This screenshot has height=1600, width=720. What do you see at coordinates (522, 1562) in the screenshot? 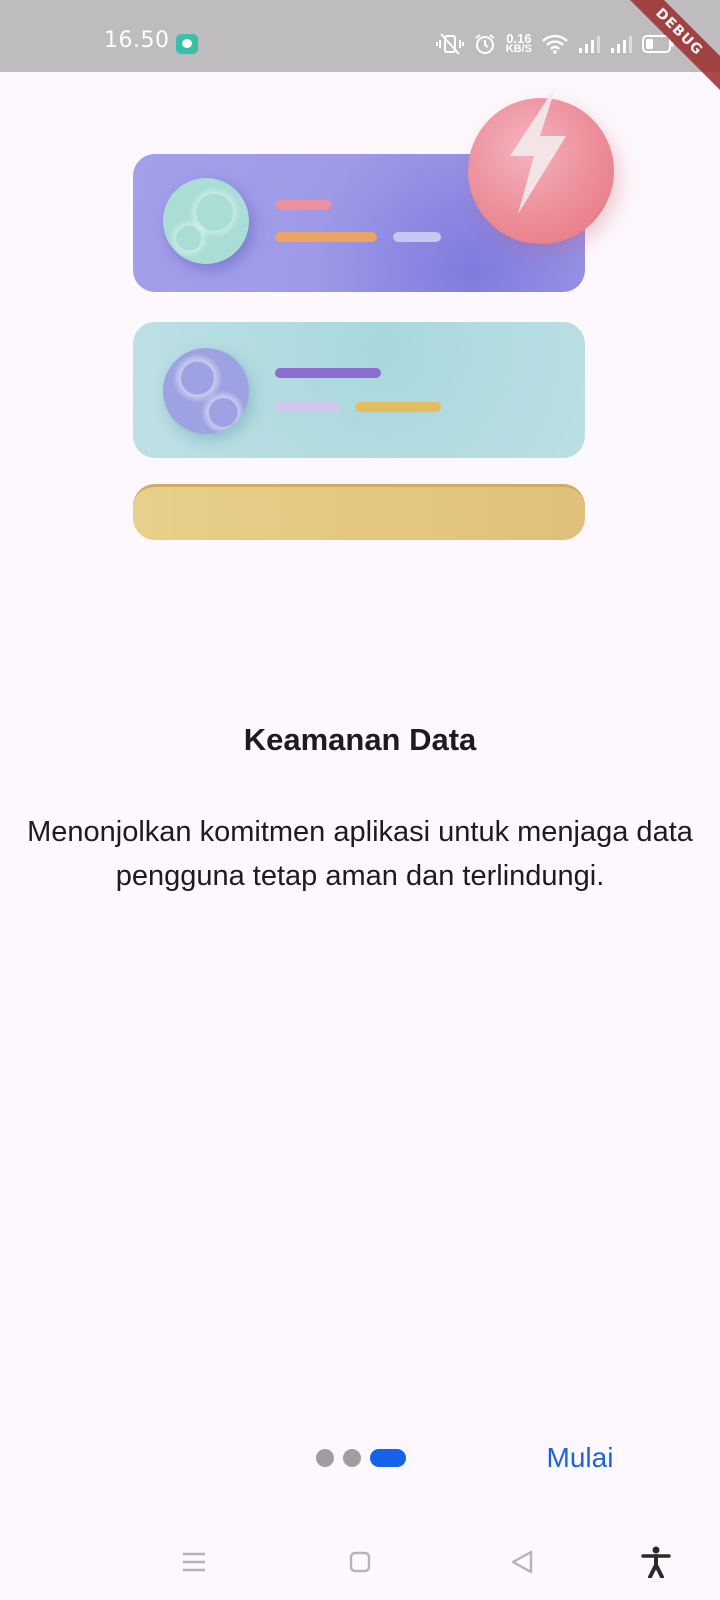
I see `back-icon` at bounding box center [522, 1562].